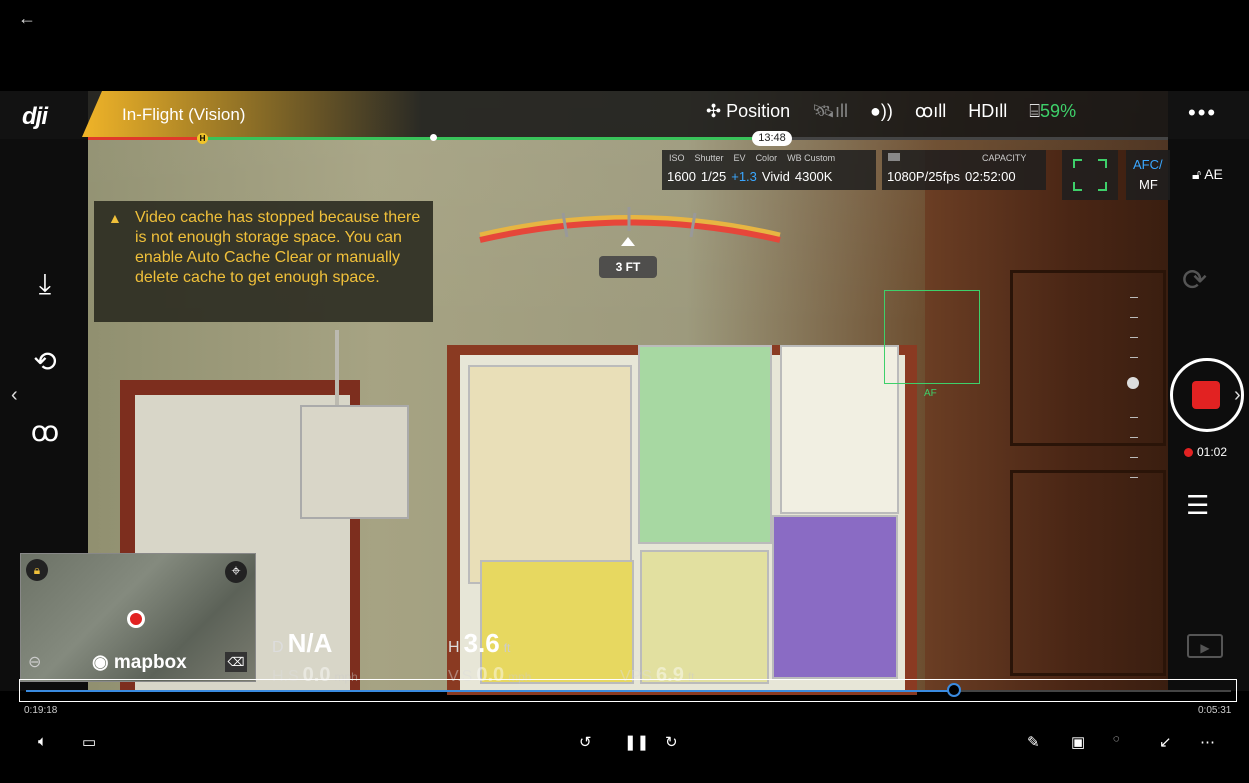 The height and width of the screenshot is (783, 1249). I want to click on battery-indicator: ⌸59%, so click(1052, 111).